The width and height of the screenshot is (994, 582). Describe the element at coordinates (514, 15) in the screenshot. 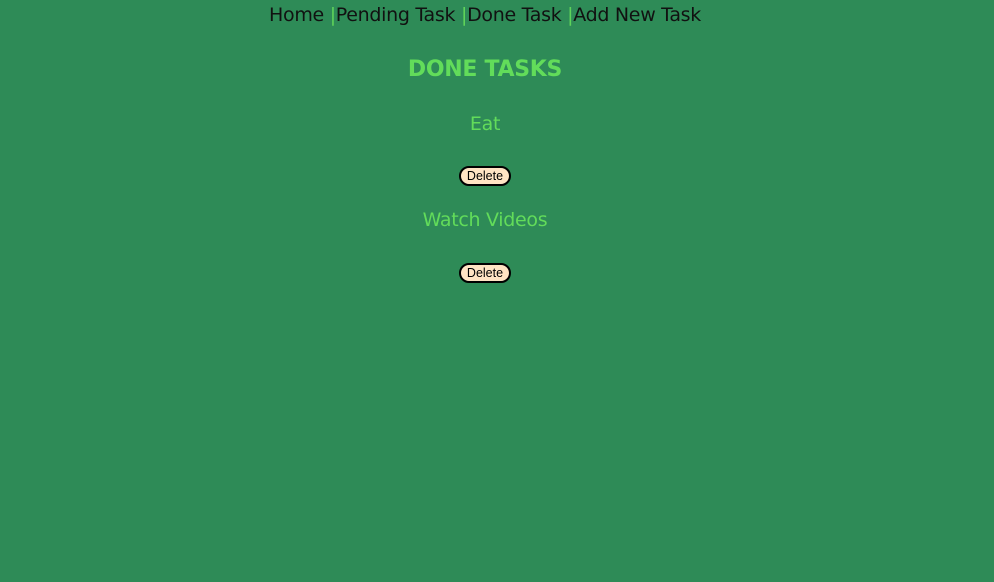

I see `nav-done-task: Done Task` at that location.